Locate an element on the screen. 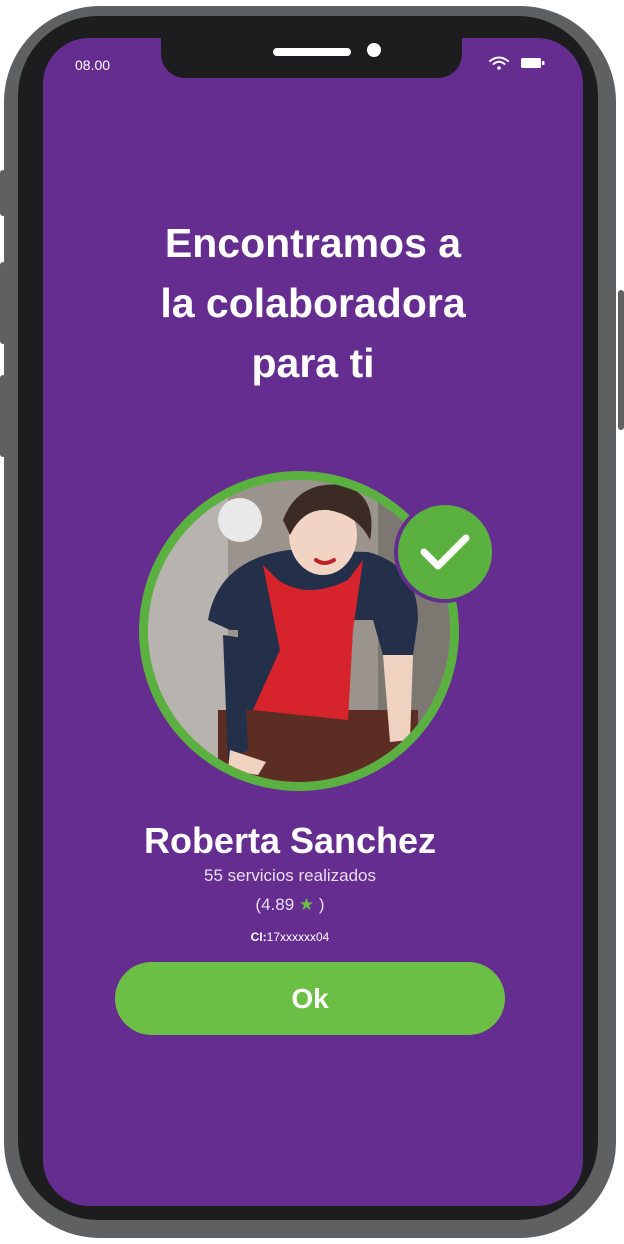 This screenshot has height=1244, width=624. match-title: Encontramos a la colaboradora para ti is located at coordinates (313, 303).